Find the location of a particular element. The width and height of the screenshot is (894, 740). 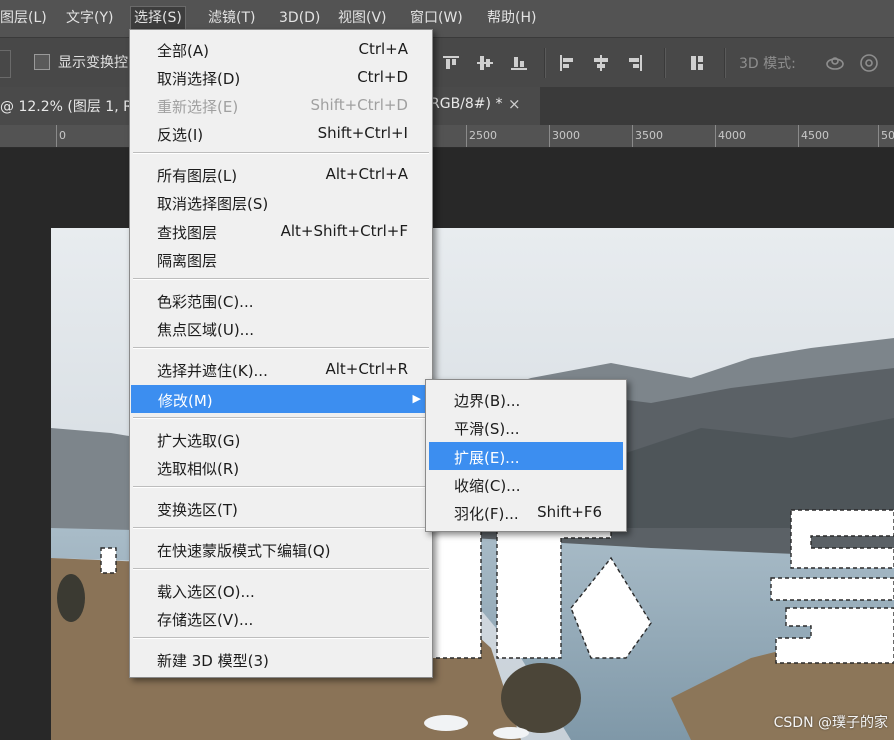

menu-item-quick-mask: 在快速蒙版模式下编辑(Q) is located at coordinates (281, 549).